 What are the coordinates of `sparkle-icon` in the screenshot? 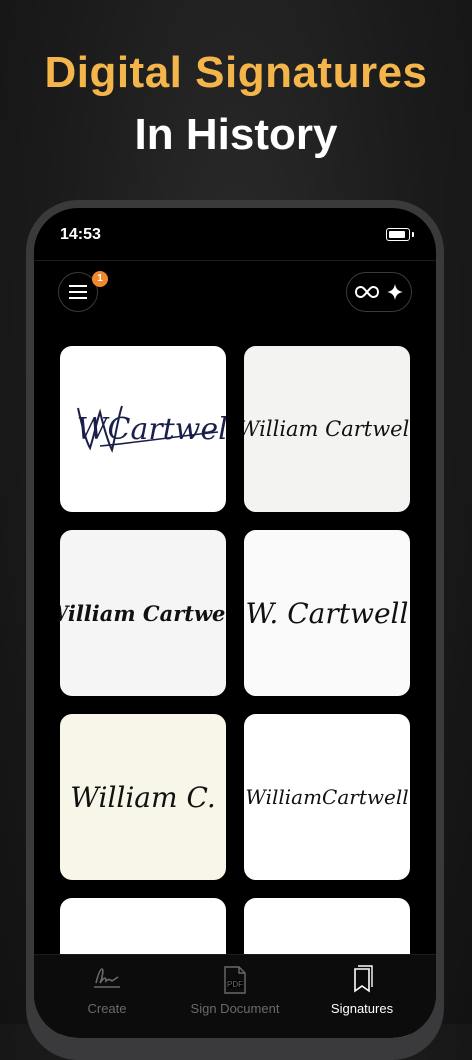 It's located at (395, 292).